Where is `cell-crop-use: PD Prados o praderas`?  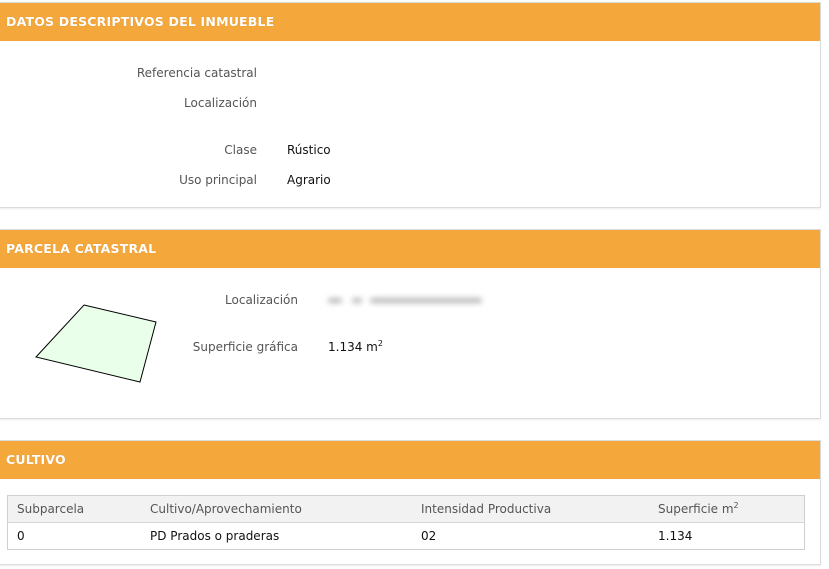
cell-crop-use: PD Prados o praderas is located at coordinates (215, 536).